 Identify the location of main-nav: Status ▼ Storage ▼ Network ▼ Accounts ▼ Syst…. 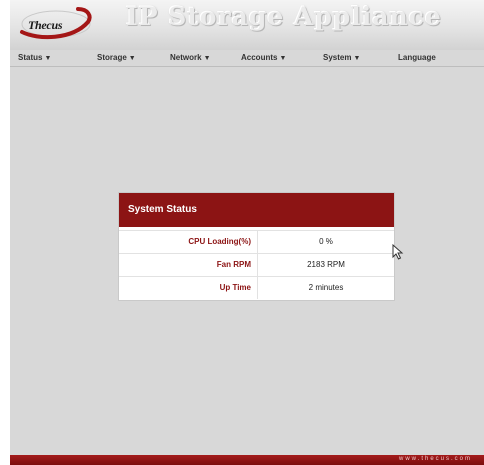
(247, 58).